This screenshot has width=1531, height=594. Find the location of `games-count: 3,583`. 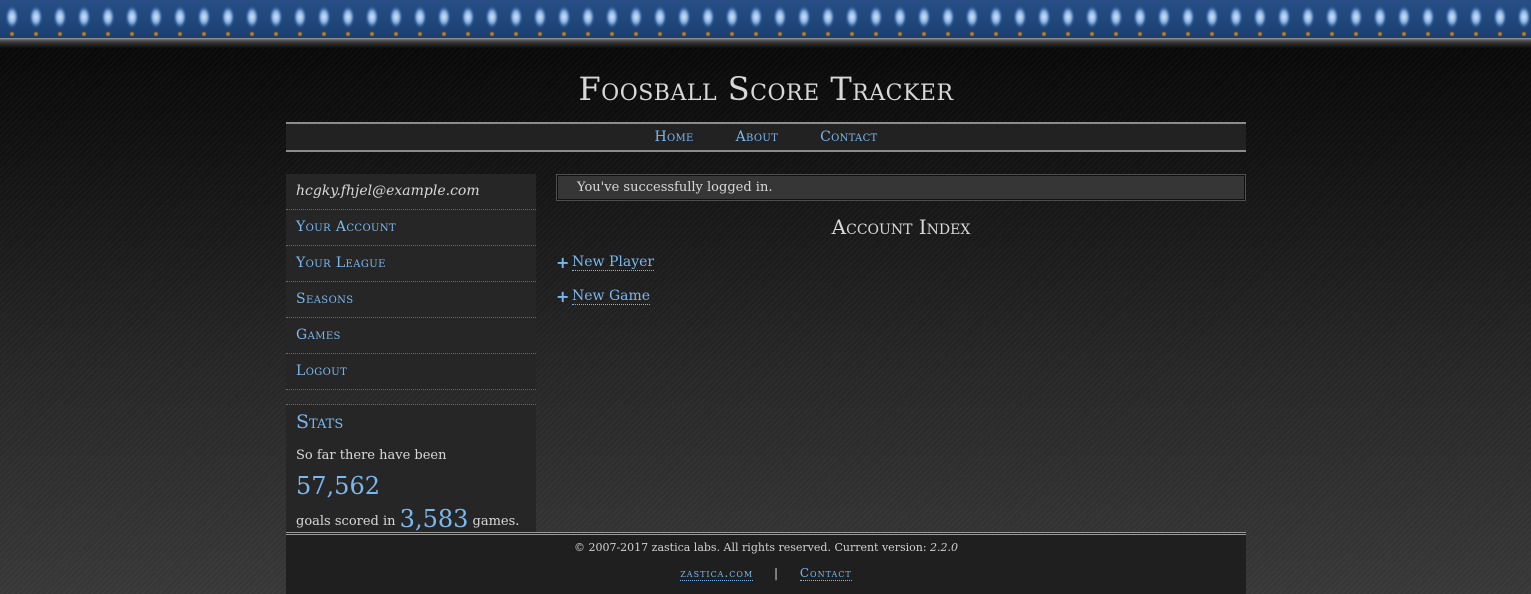

games-count: 3,583 is located at coordinates (434, 519).